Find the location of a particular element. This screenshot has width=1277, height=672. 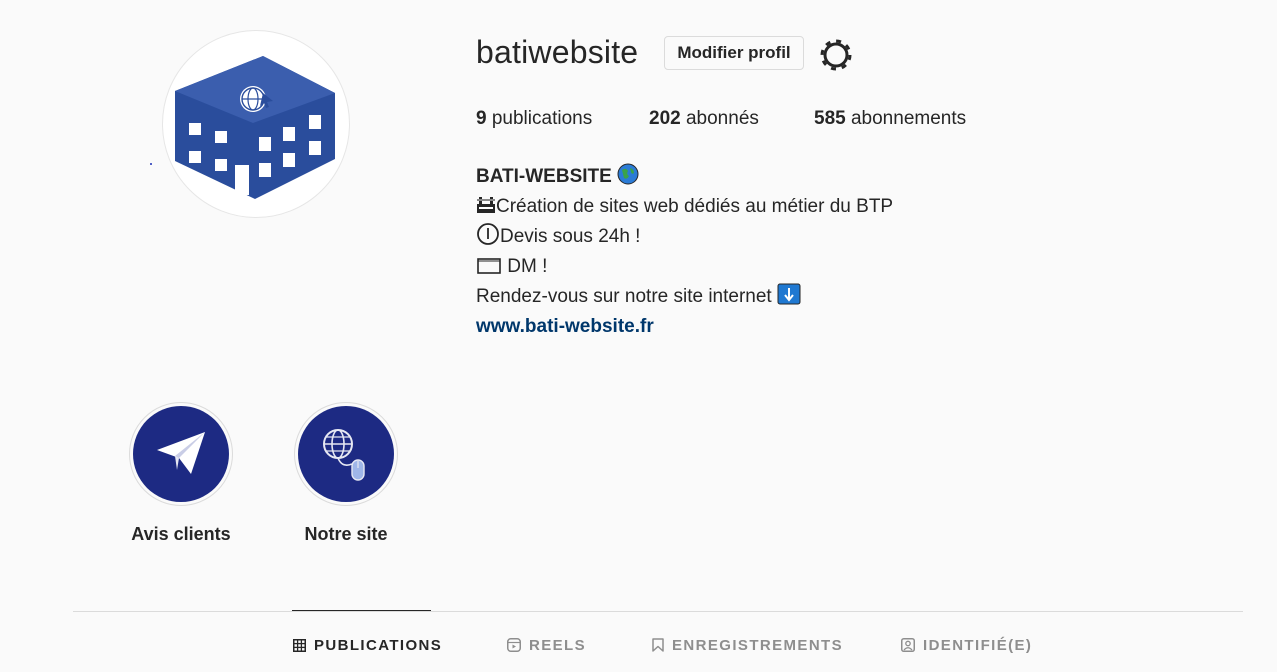

tabs-divider is located at coordinates (658, 611).